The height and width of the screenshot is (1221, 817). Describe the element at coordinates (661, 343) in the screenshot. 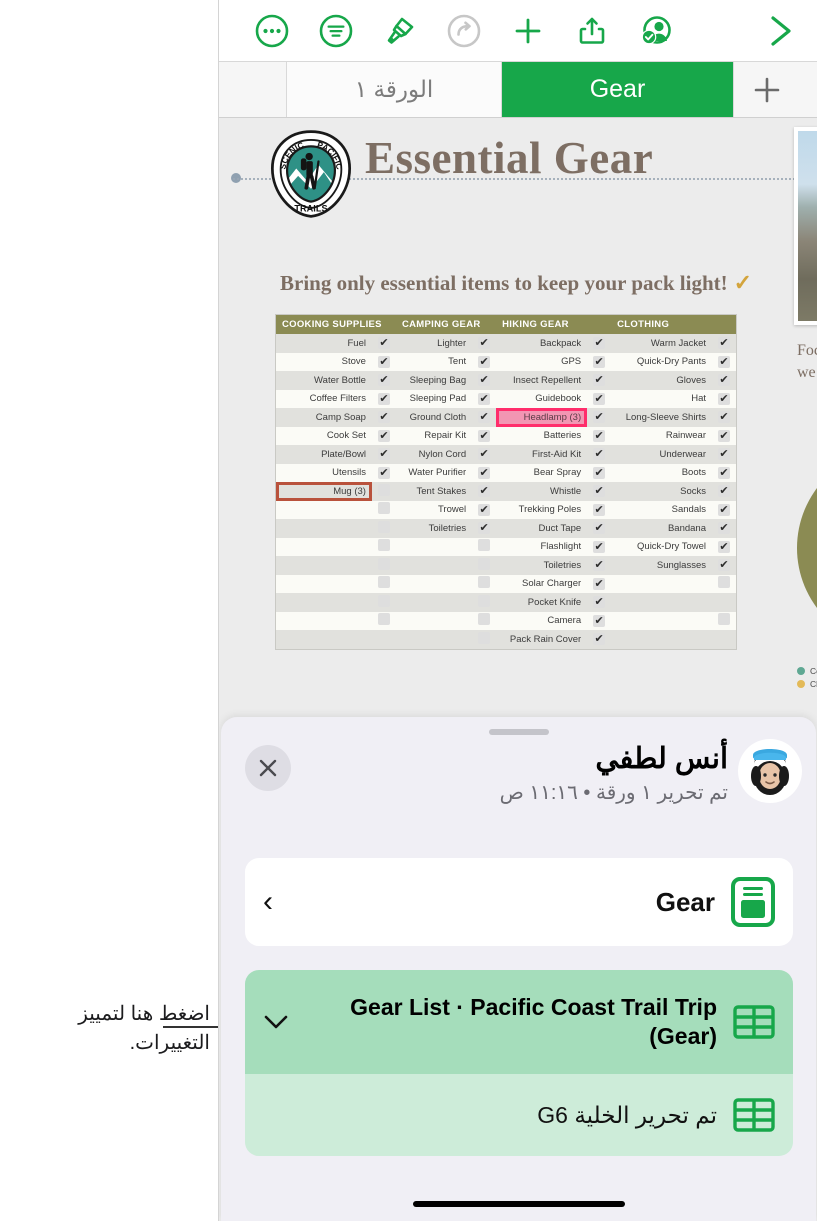

I see `table-cell-label: Warm Jacket` at that location.